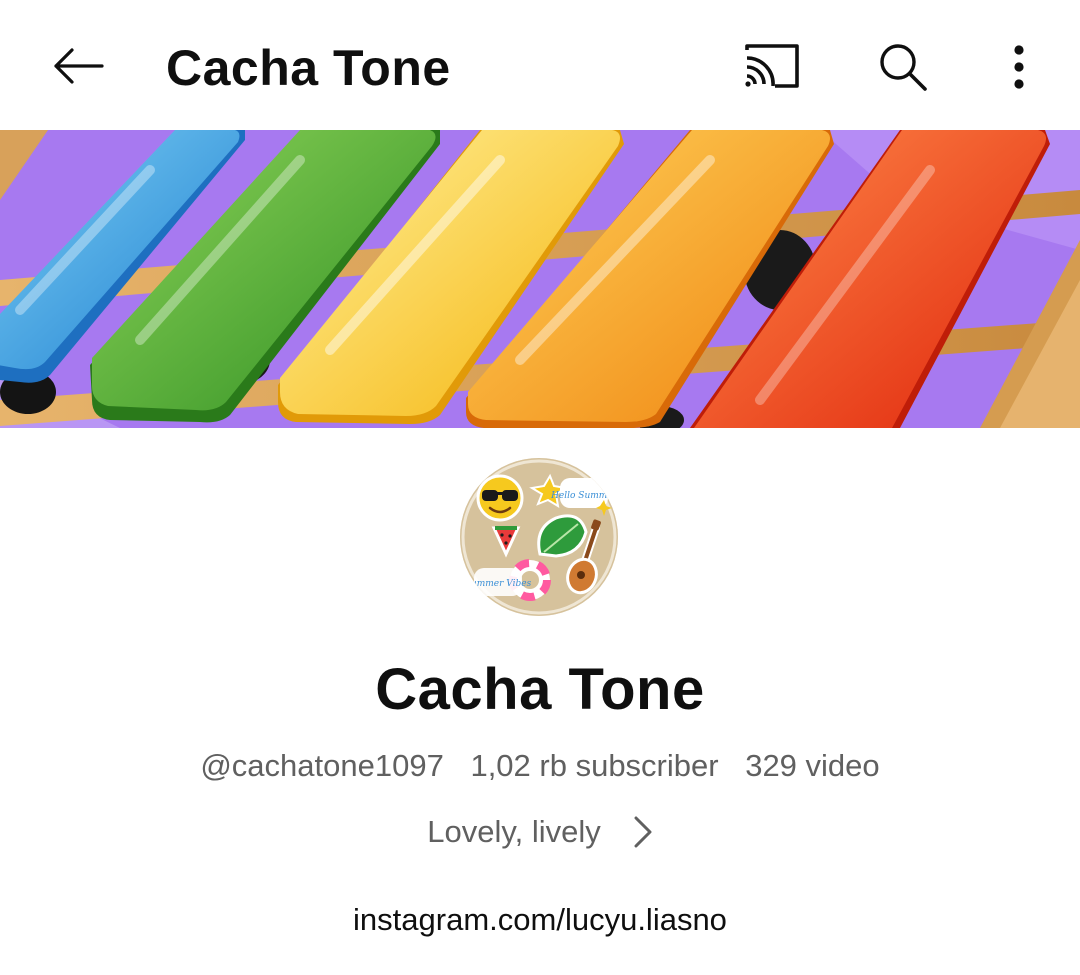 The width and height of the screenshot is (1080, 975). Describe the element at coordinates (584, 496) in the screenshot. I see `hello-summer-text: Hello Summer` at that location.